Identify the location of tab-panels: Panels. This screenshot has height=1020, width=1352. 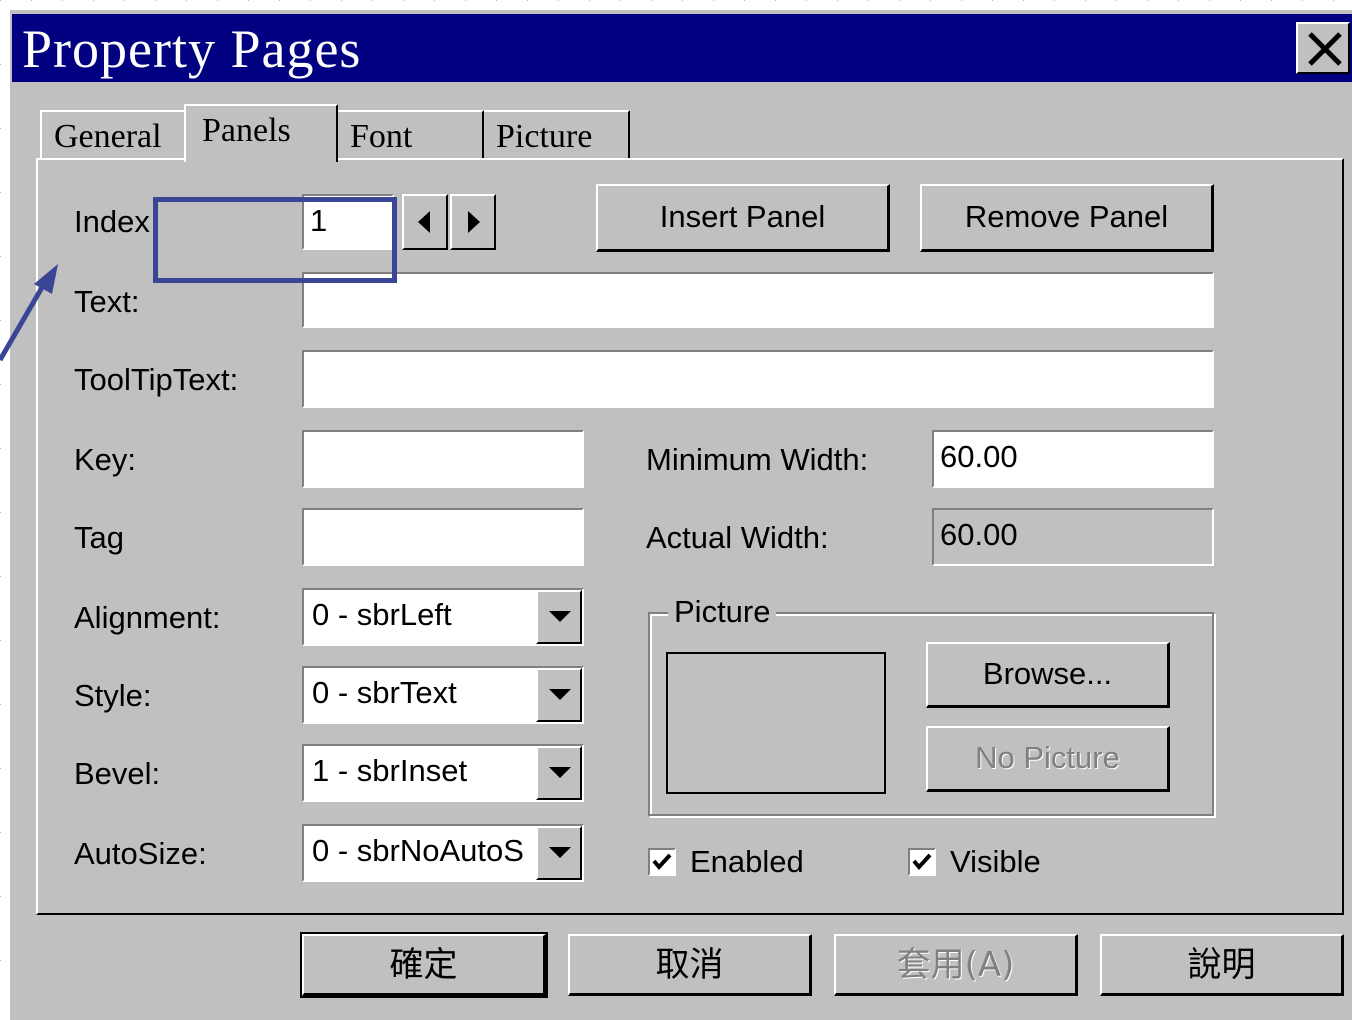
(261, 133).